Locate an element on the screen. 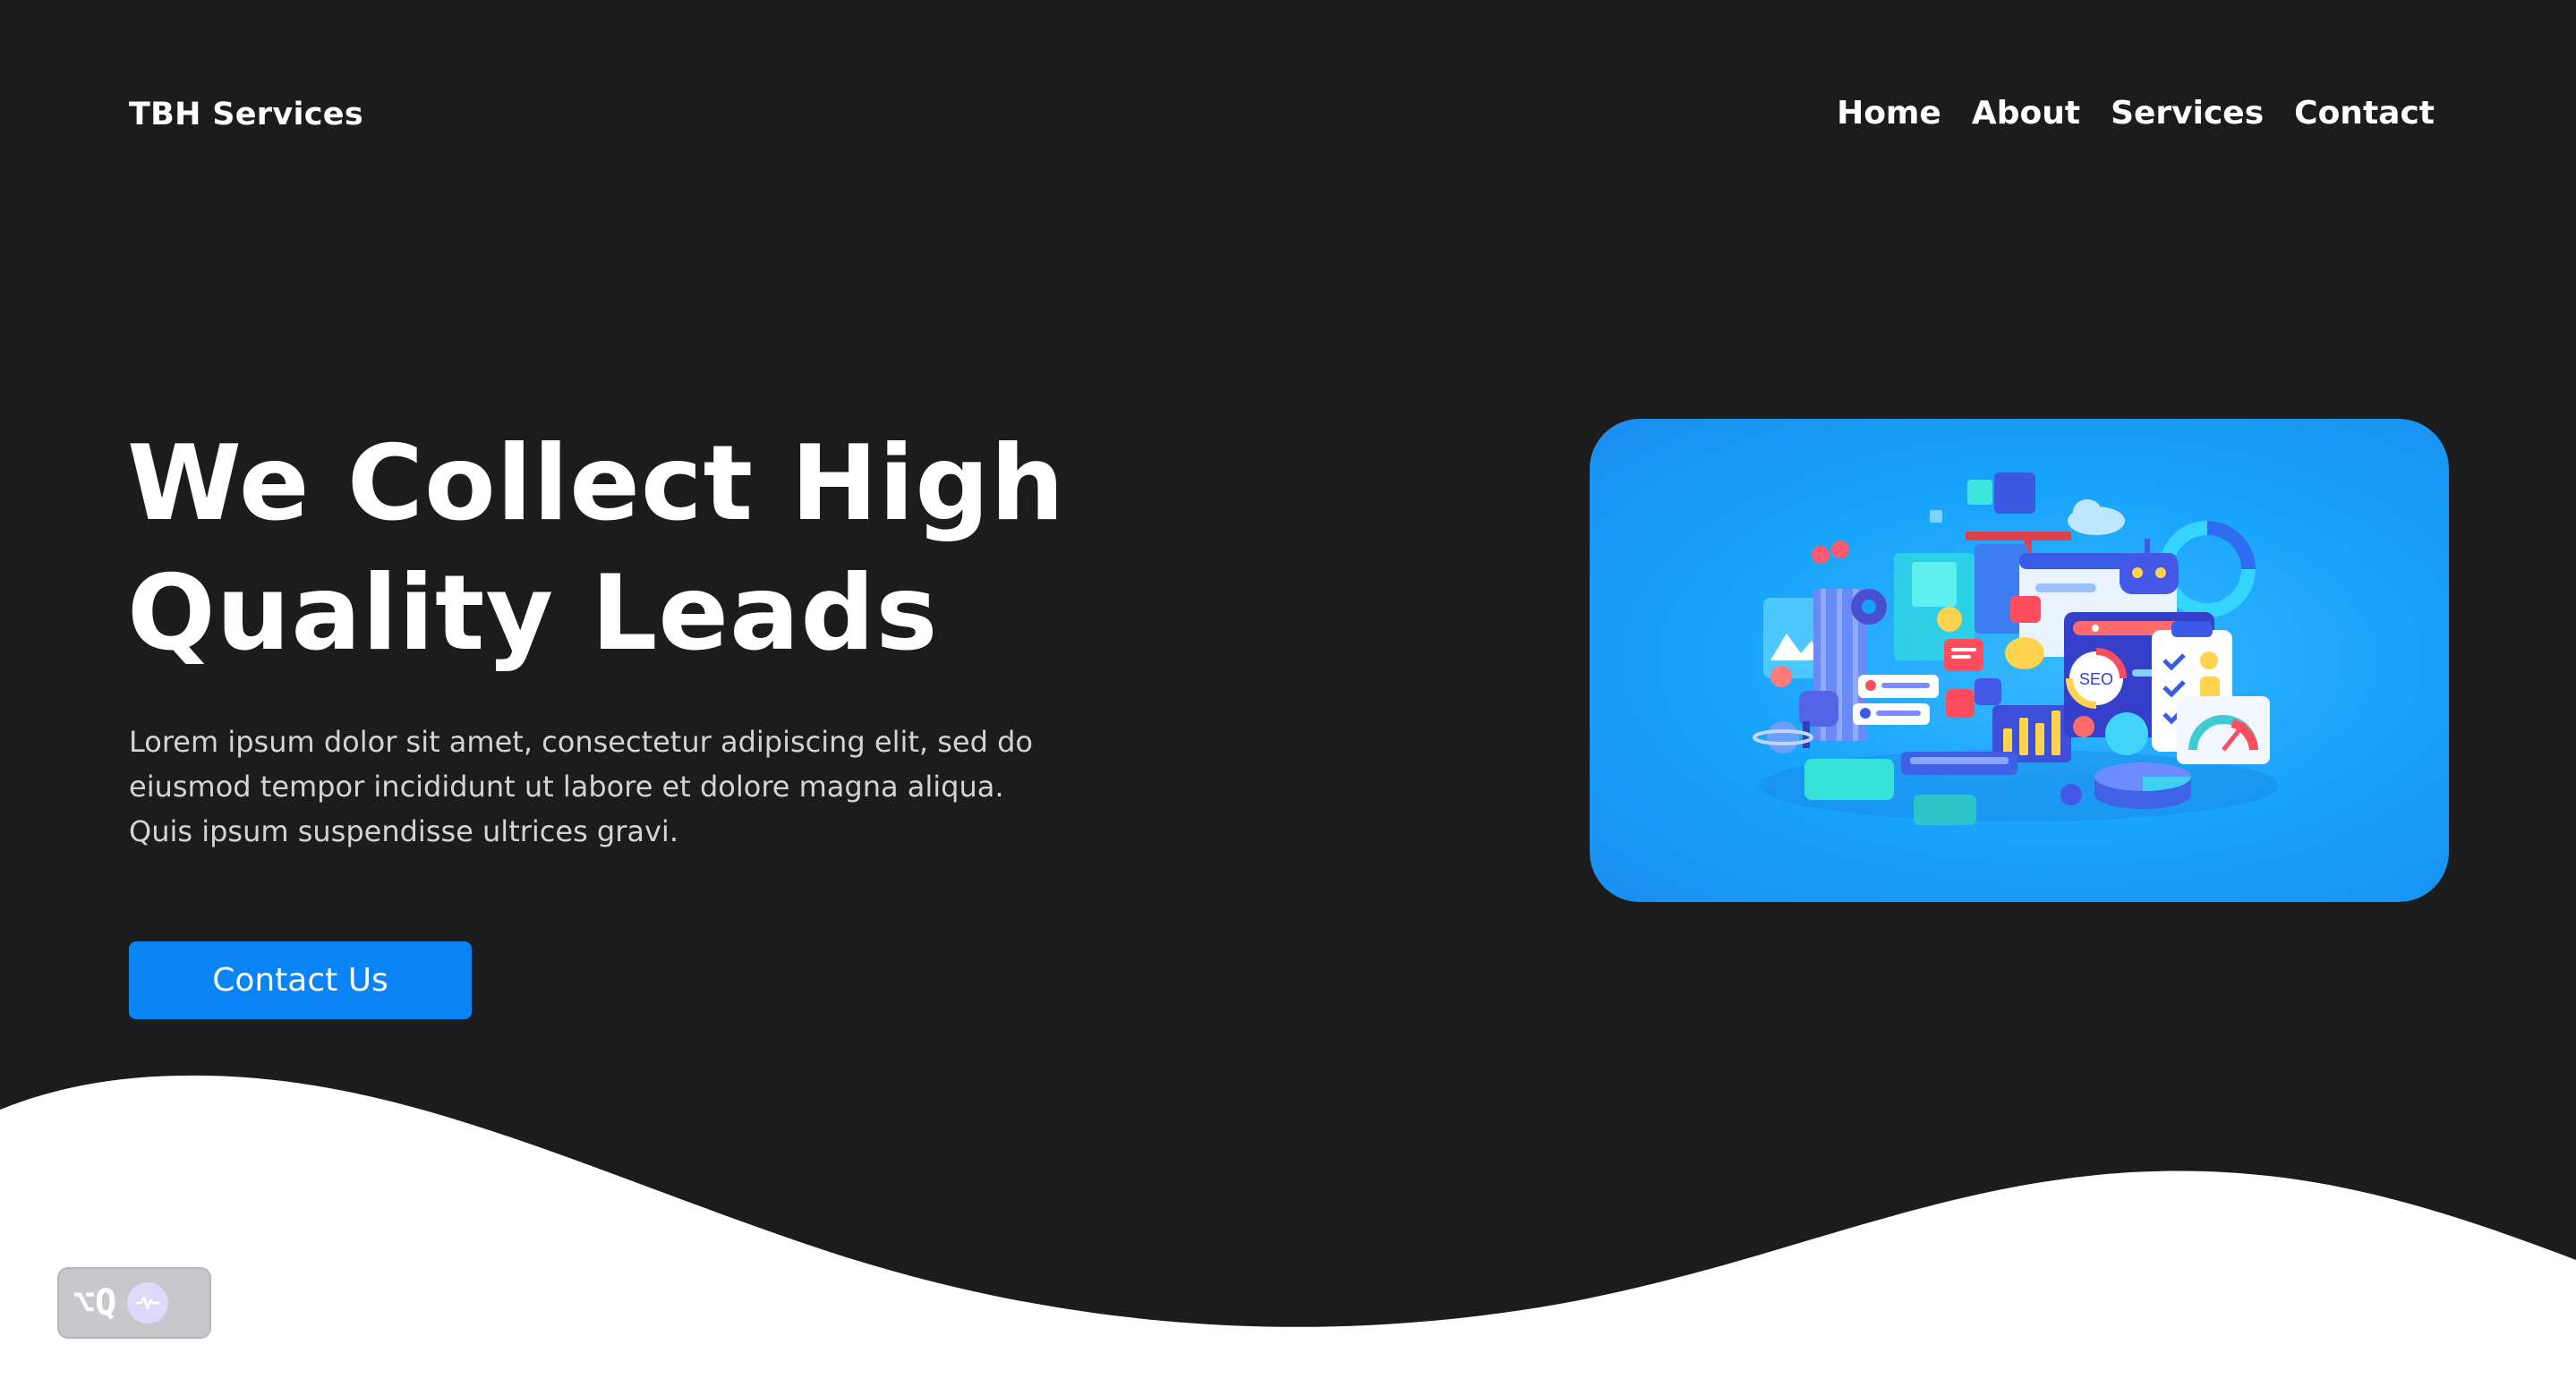 The image size is (2576, 1396). main-nav: Home About Services Contact is located at coordinates (2136, 113).